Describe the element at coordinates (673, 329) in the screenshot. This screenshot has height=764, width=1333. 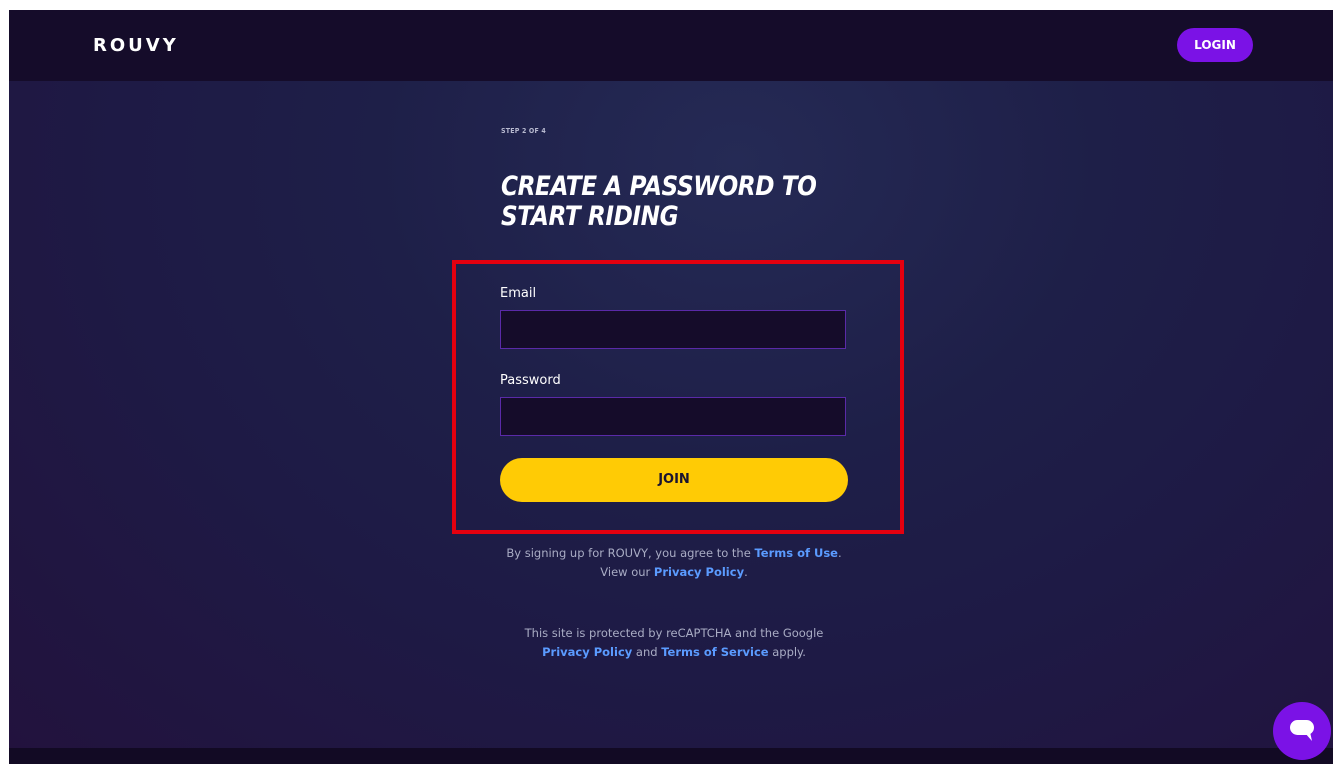
I see `email-field` at that location.